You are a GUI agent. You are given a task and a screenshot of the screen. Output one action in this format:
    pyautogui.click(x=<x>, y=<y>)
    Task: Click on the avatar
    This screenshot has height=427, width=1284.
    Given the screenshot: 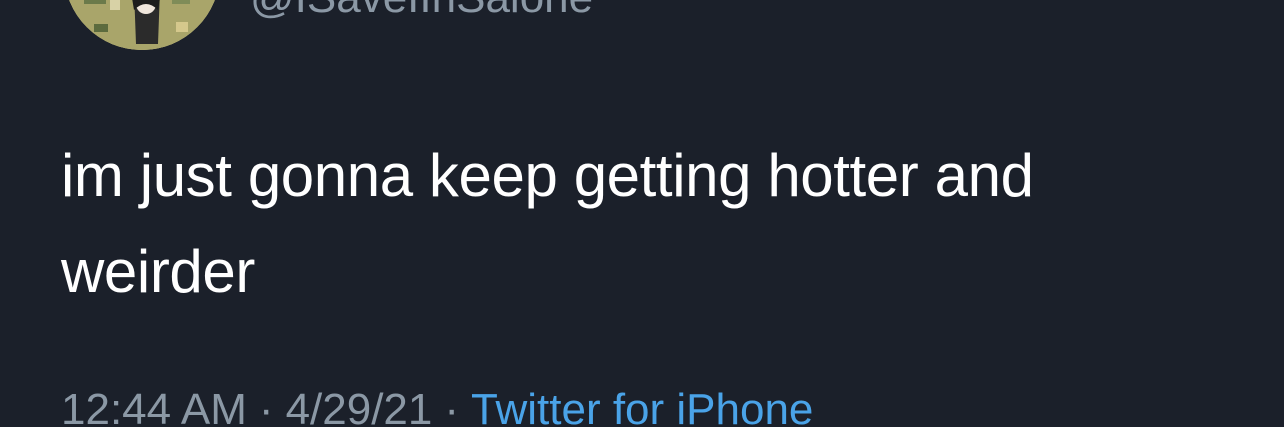 What is the action you would take?
    pyautogui.click(x=142, y=25)
    